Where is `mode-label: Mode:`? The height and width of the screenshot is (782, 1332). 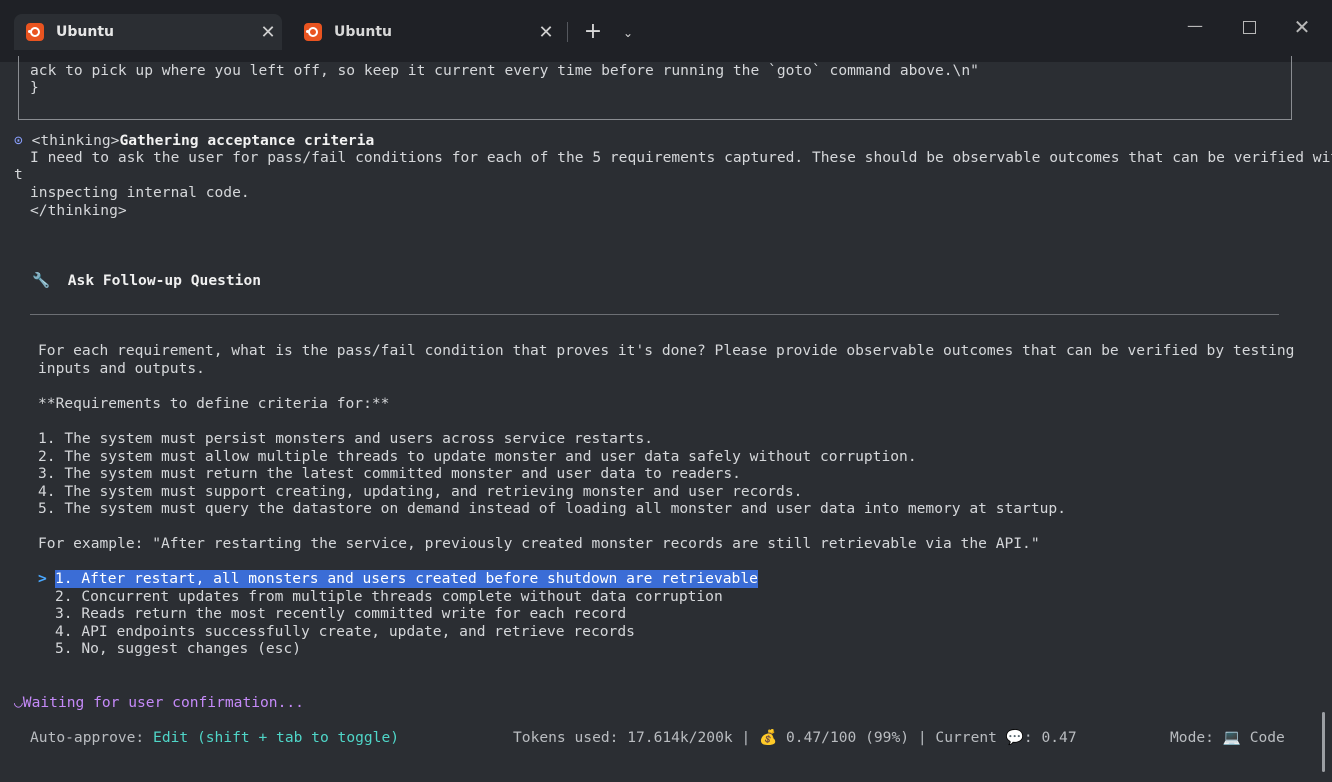
mode-label: Mode: is located at coordinates (1192, 737).